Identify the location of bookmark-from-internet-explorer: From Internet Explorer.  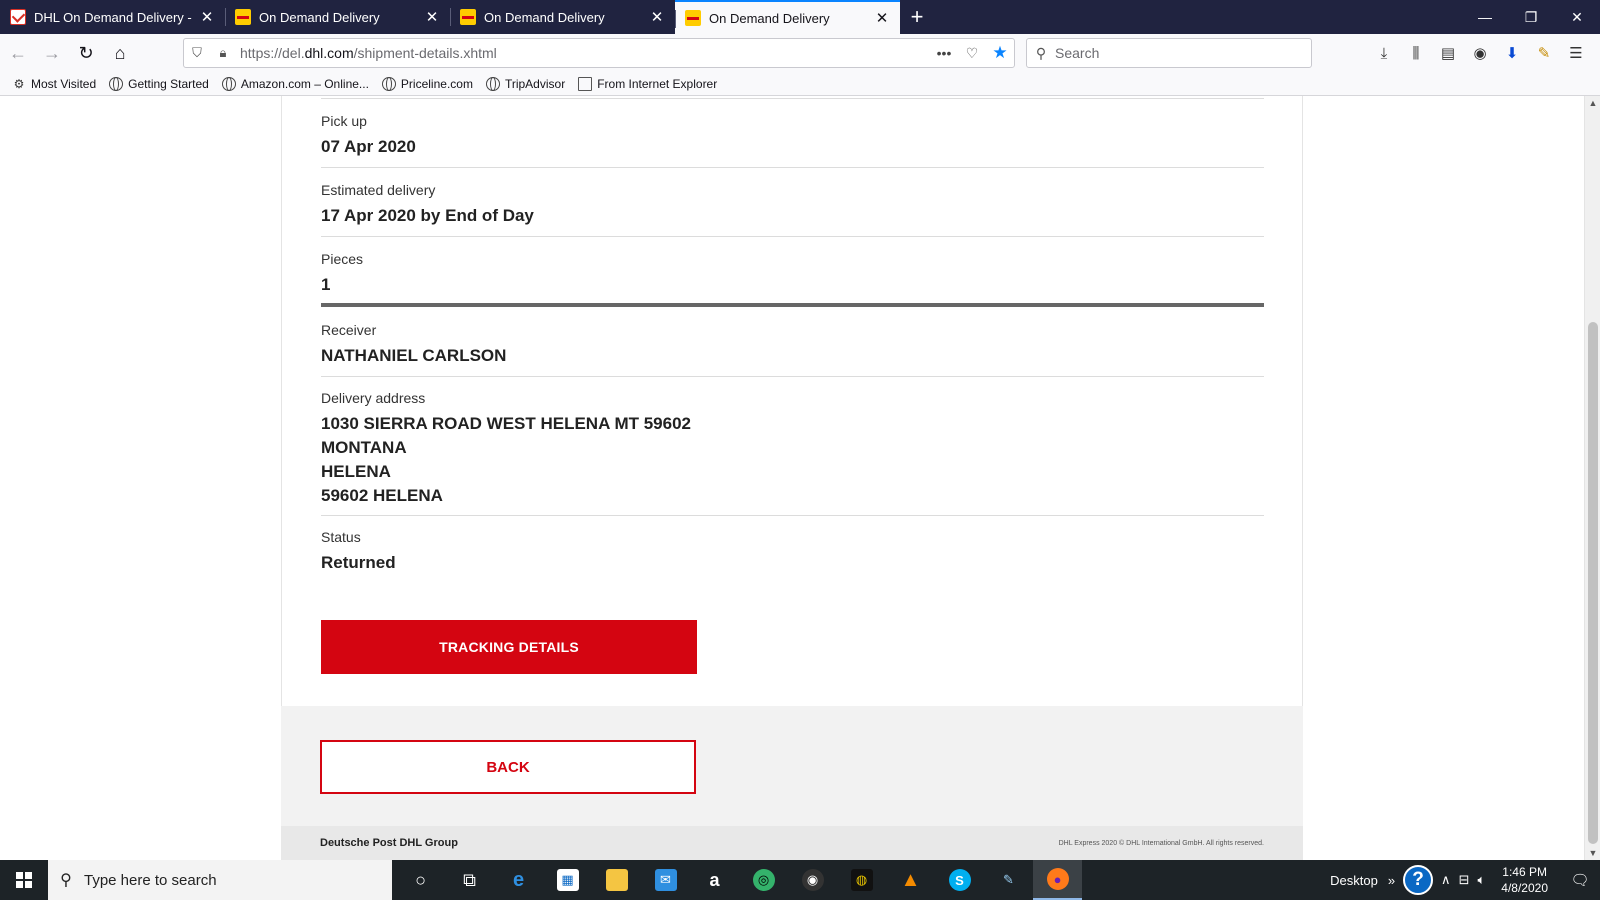
(648, 83).